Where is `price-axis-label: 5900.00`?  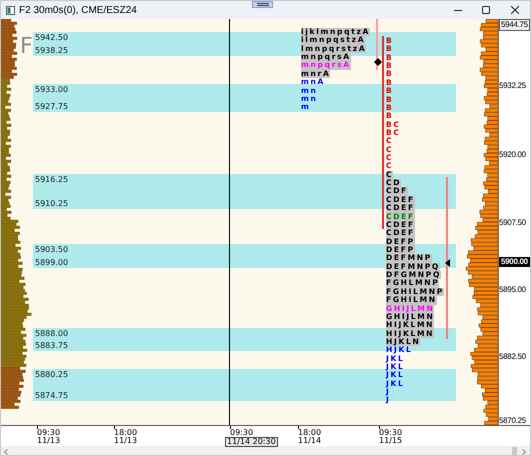
price-axis-label: 5900.00 is located at coordinates (514, 262).